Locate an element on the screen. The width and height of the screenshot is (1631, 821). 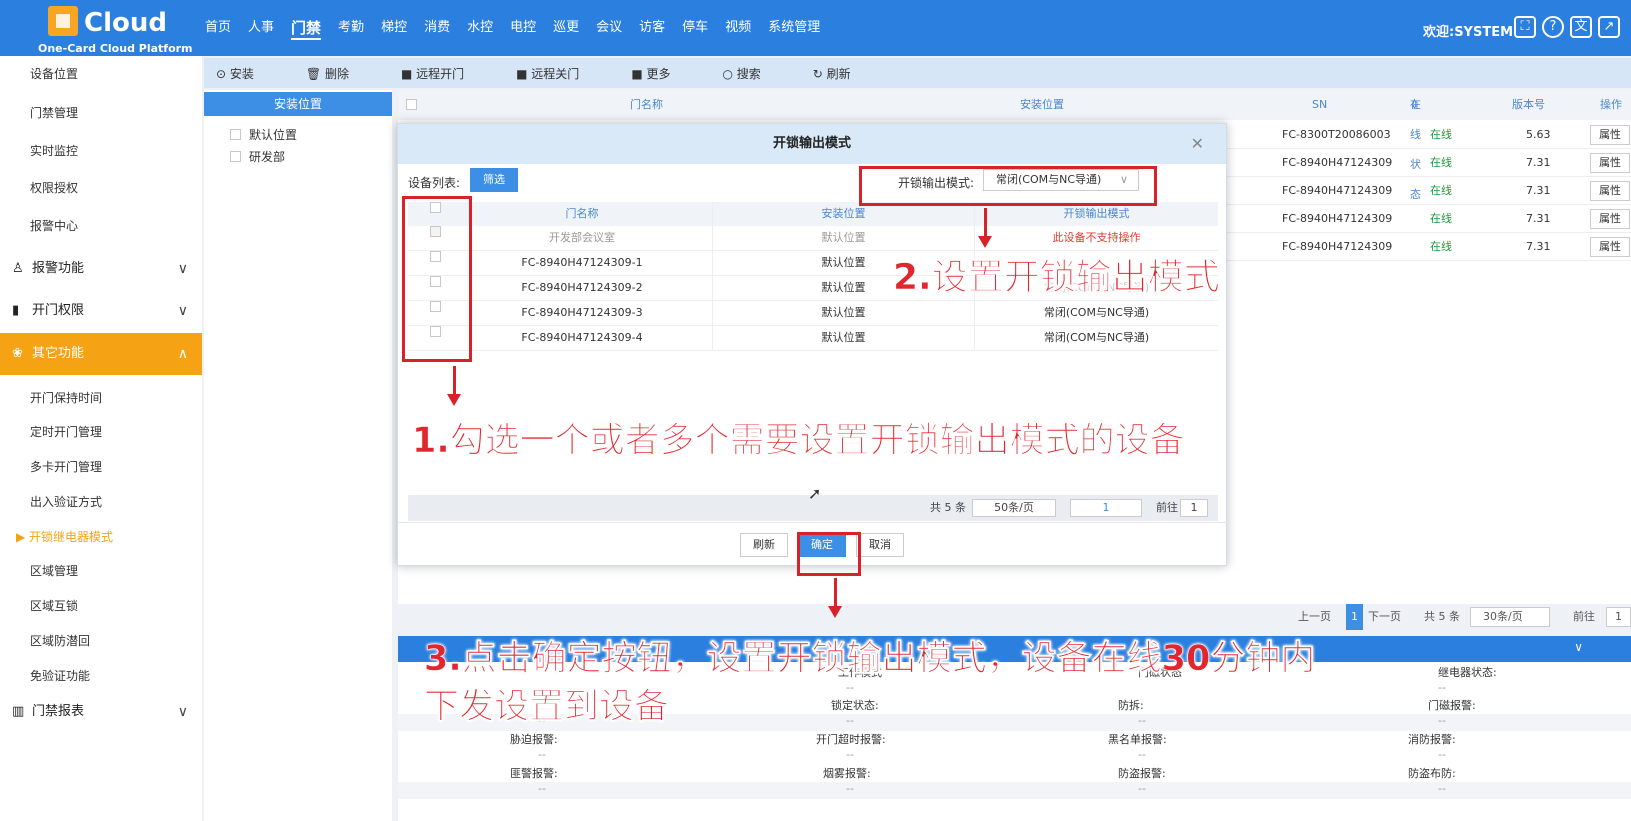
col-online-status: 在线状态 ⇕ is located at coordinates (1415, 145).